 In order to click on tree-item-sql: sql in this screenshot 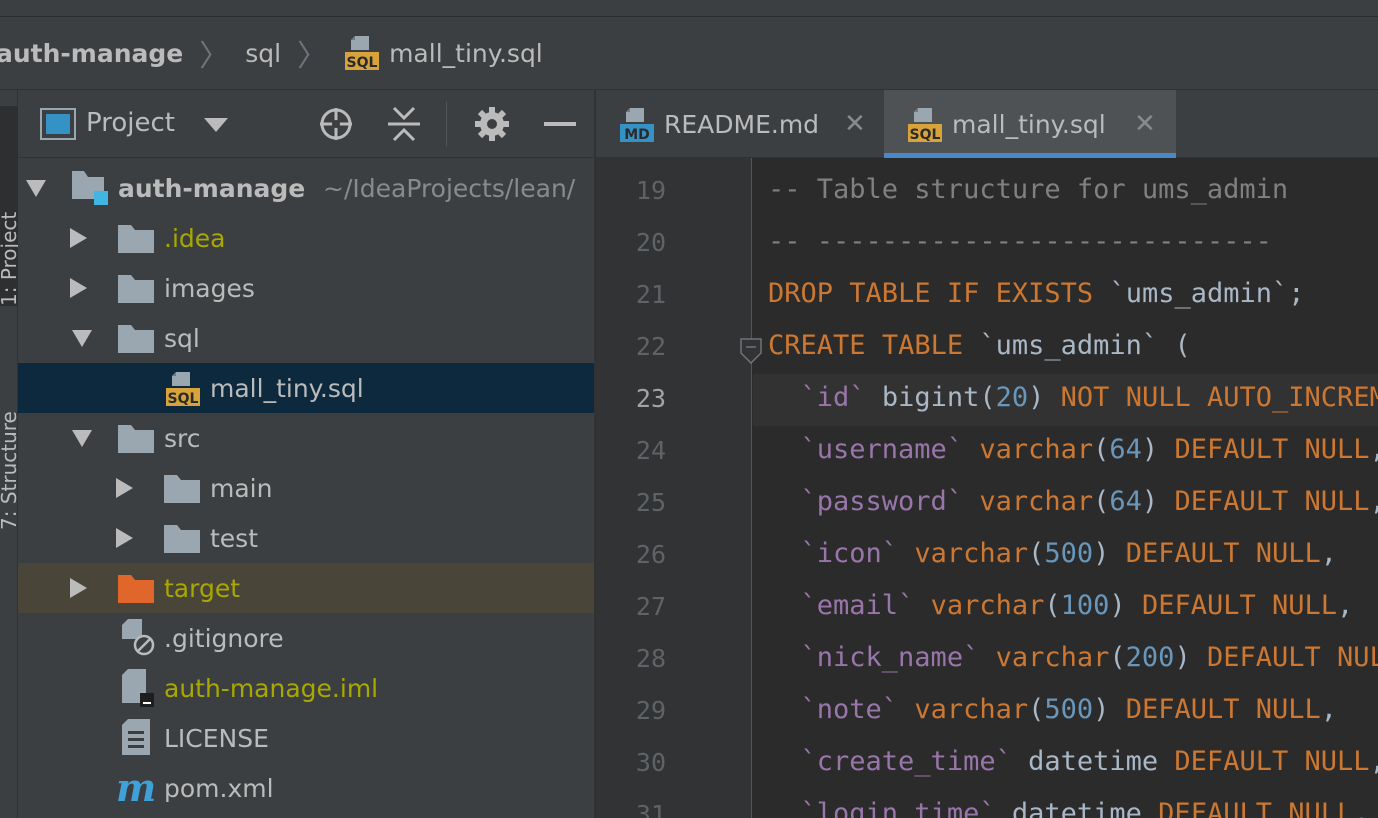, I will do `click(306, 338)`.